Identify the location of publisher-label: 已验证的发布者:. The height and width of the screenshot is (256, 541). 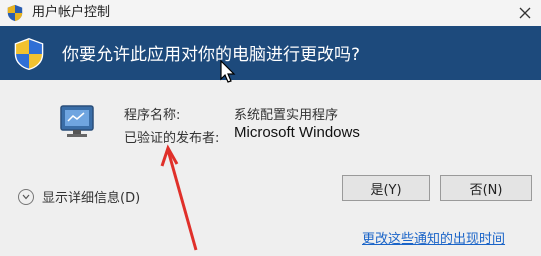
(172, 138).